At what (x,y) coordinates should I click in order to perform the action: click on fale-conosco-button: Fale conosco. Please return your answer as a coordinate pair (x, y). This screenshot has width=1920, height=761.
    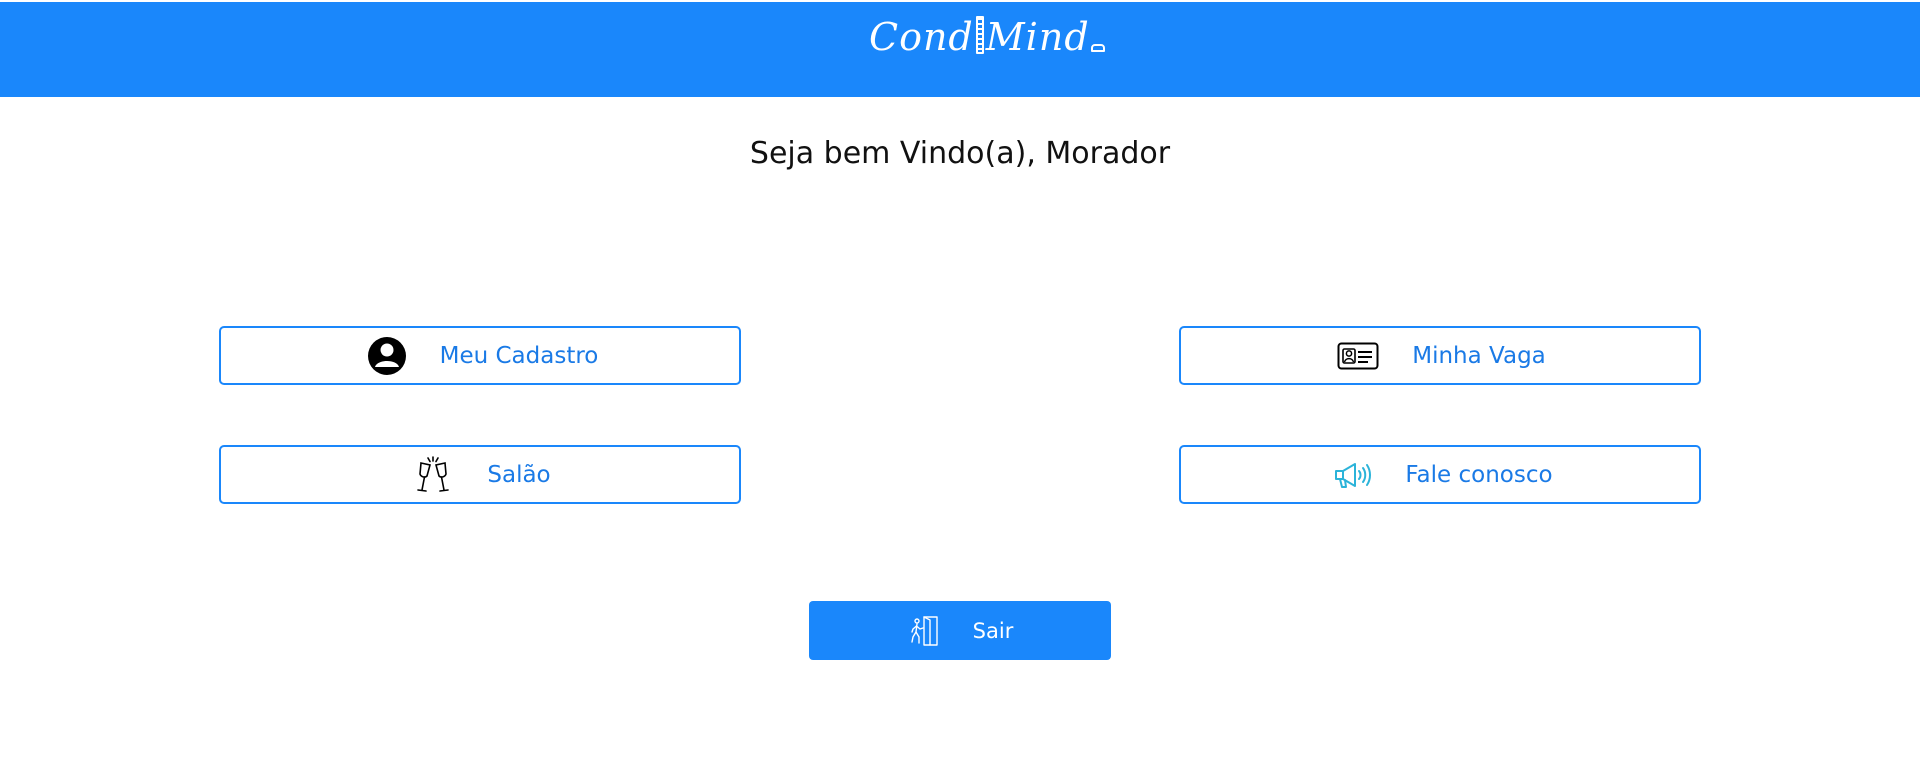
    Looking at the image, I should click on (1440, 474).